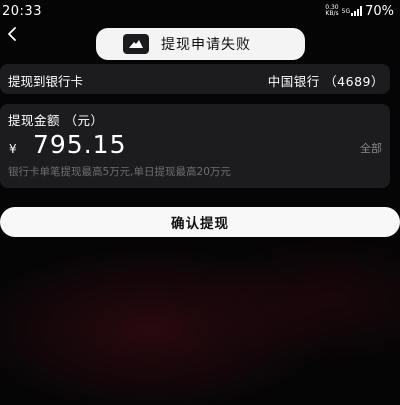  Describe the element at coordinates (200, 12) in the screenshot. I see `status-bar: 20:33 0.30 KB/s 5G 70%` at that location.